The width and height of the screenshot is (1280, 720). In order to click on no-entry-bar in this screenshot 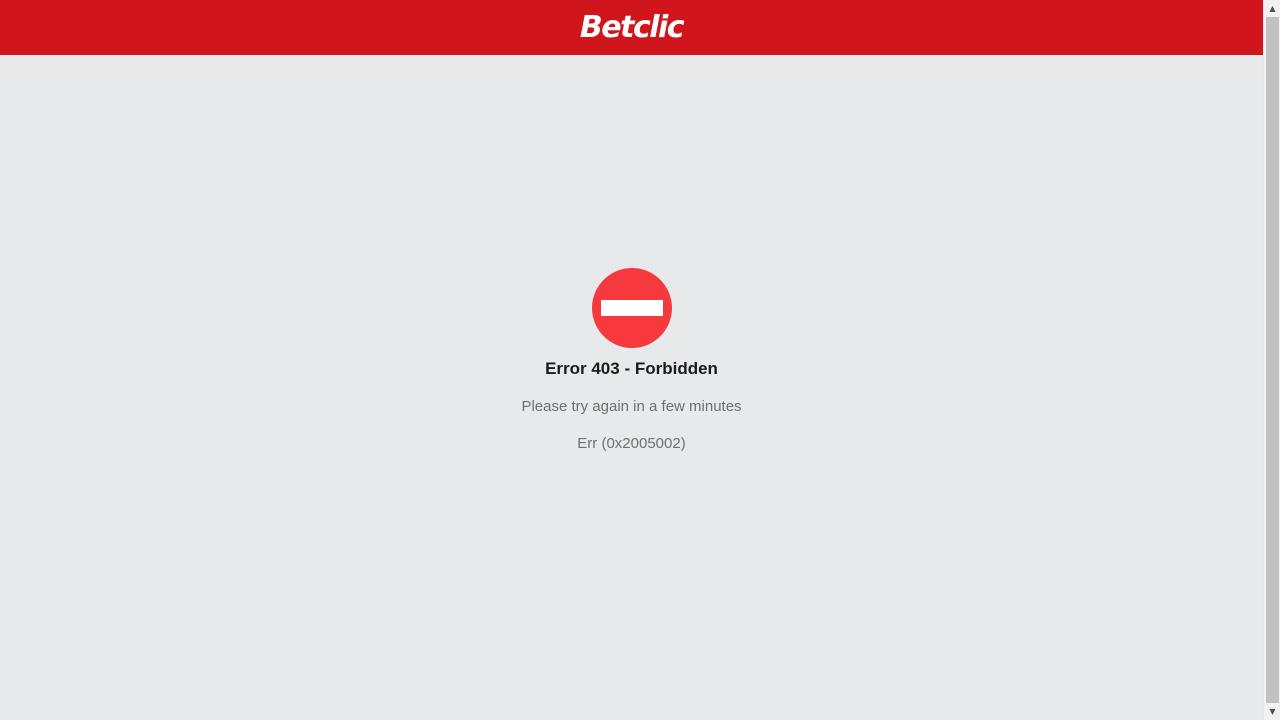, I will do `click(631, 308)`.